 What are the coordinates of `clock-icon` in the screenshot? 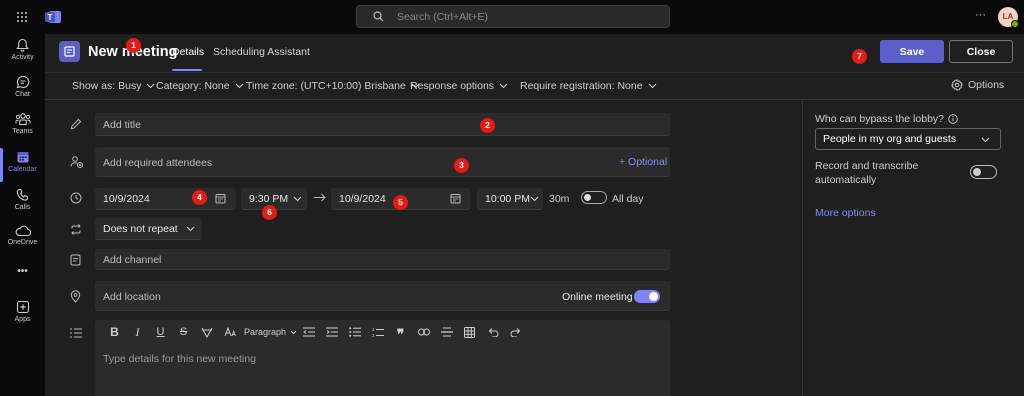 It's located at (76, 198).